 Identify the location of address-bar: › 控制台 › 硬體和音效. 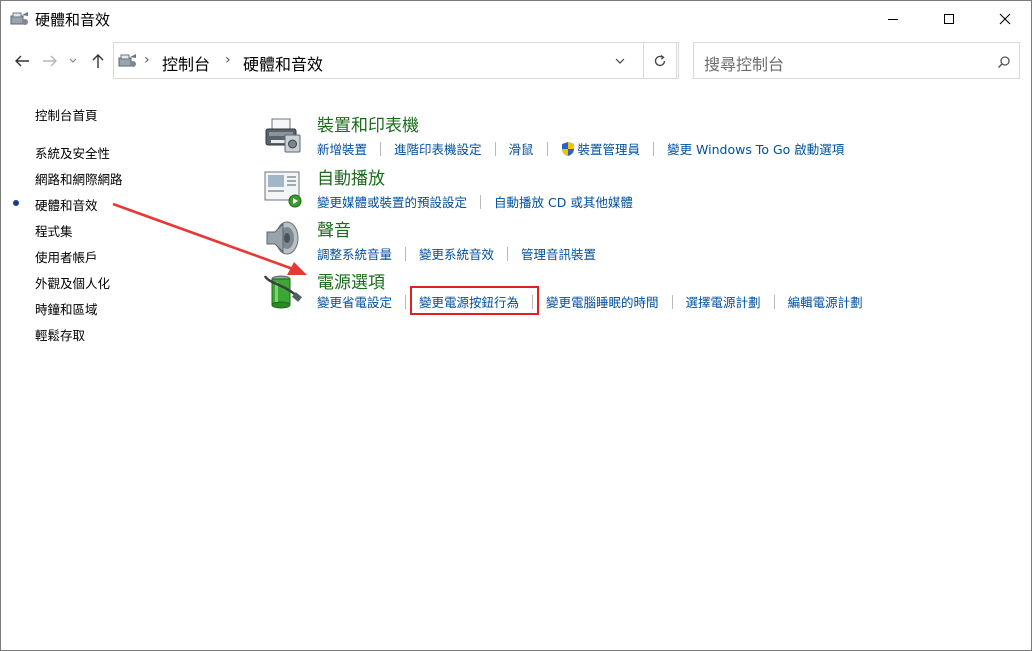
(396, 60).